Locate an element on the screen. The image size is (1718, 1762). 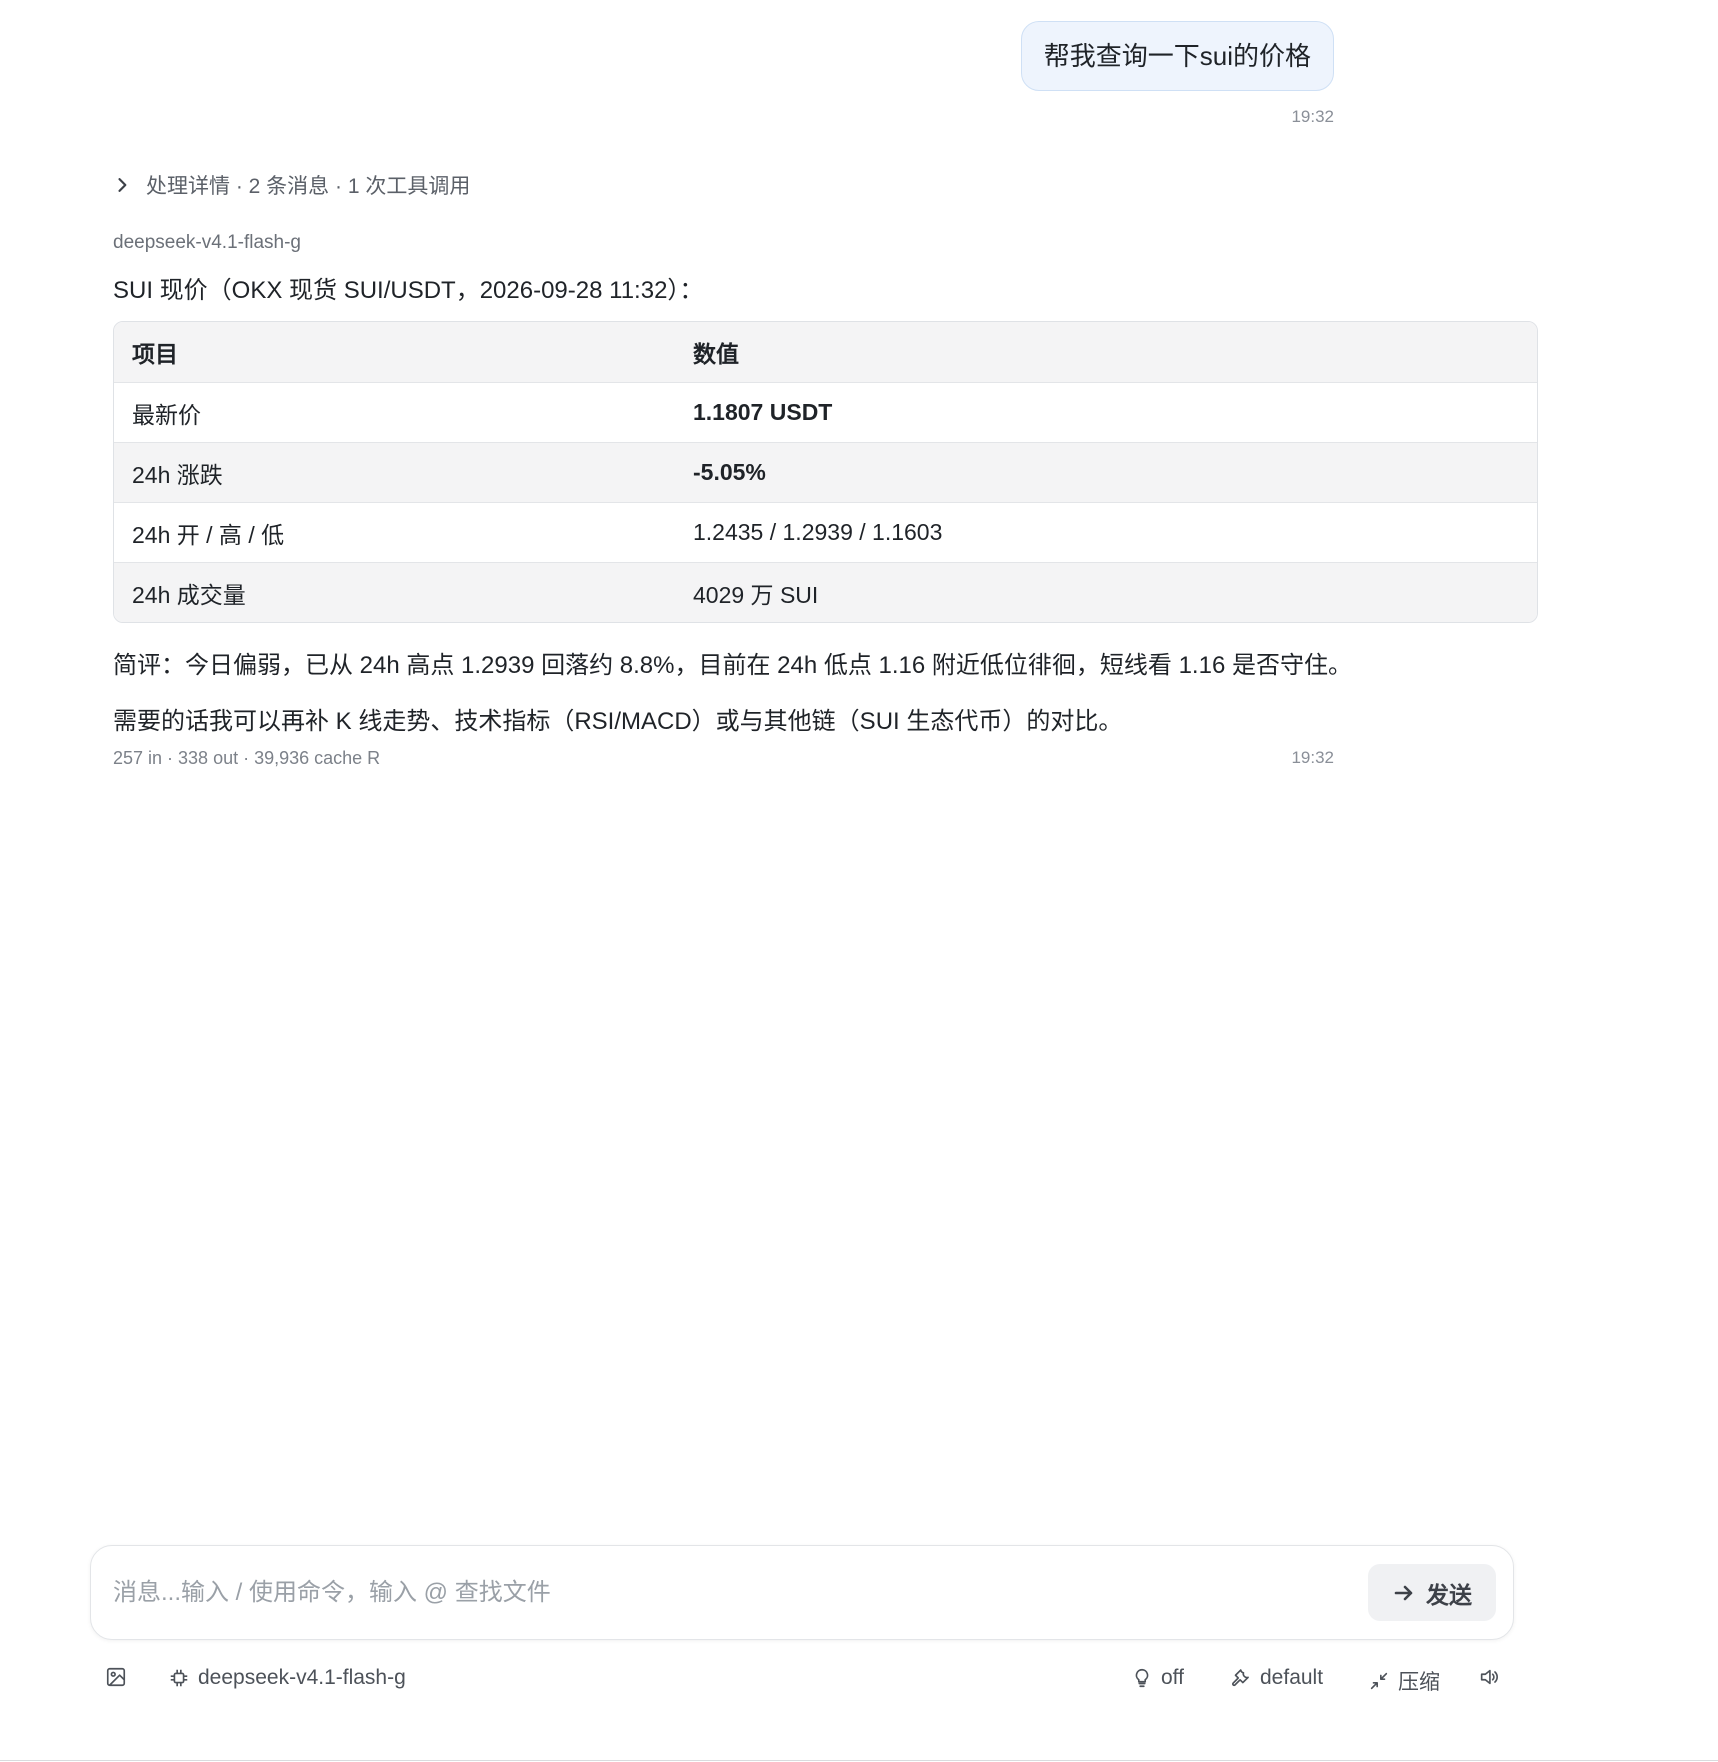
model-selector: deepseek-v4.1-flash-g is located at coordinates (287, 1678).